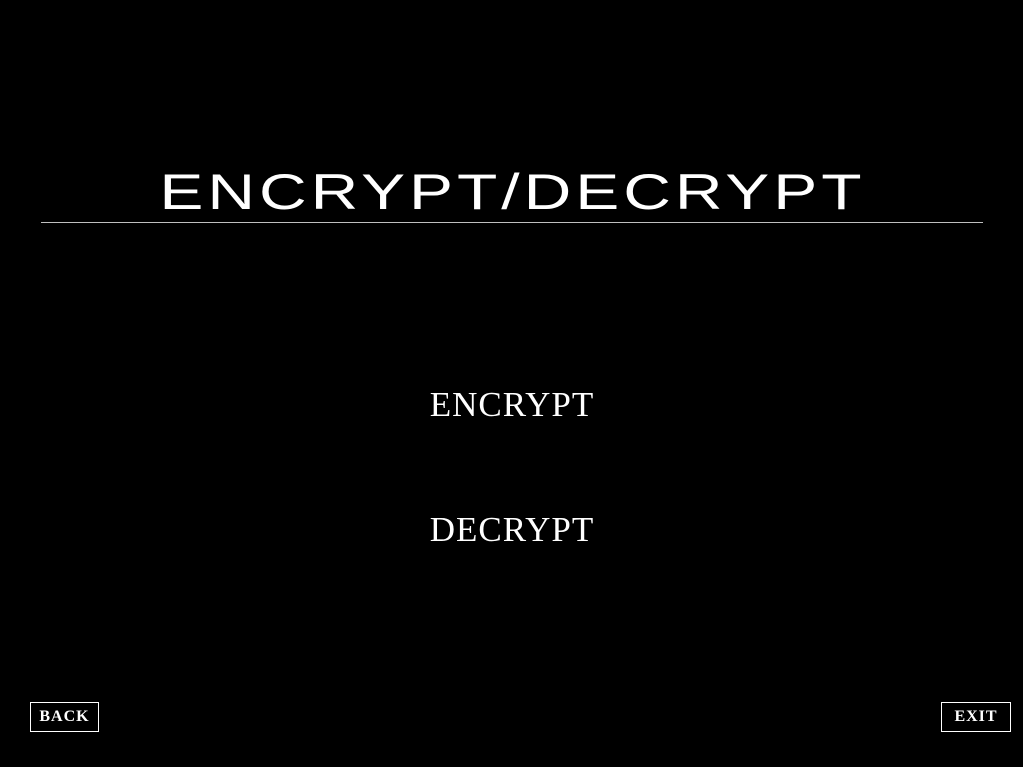  What do you see at coordinates (512, 222) in the screenshot?
I see `title-underline` at bounding box center [512, 222].